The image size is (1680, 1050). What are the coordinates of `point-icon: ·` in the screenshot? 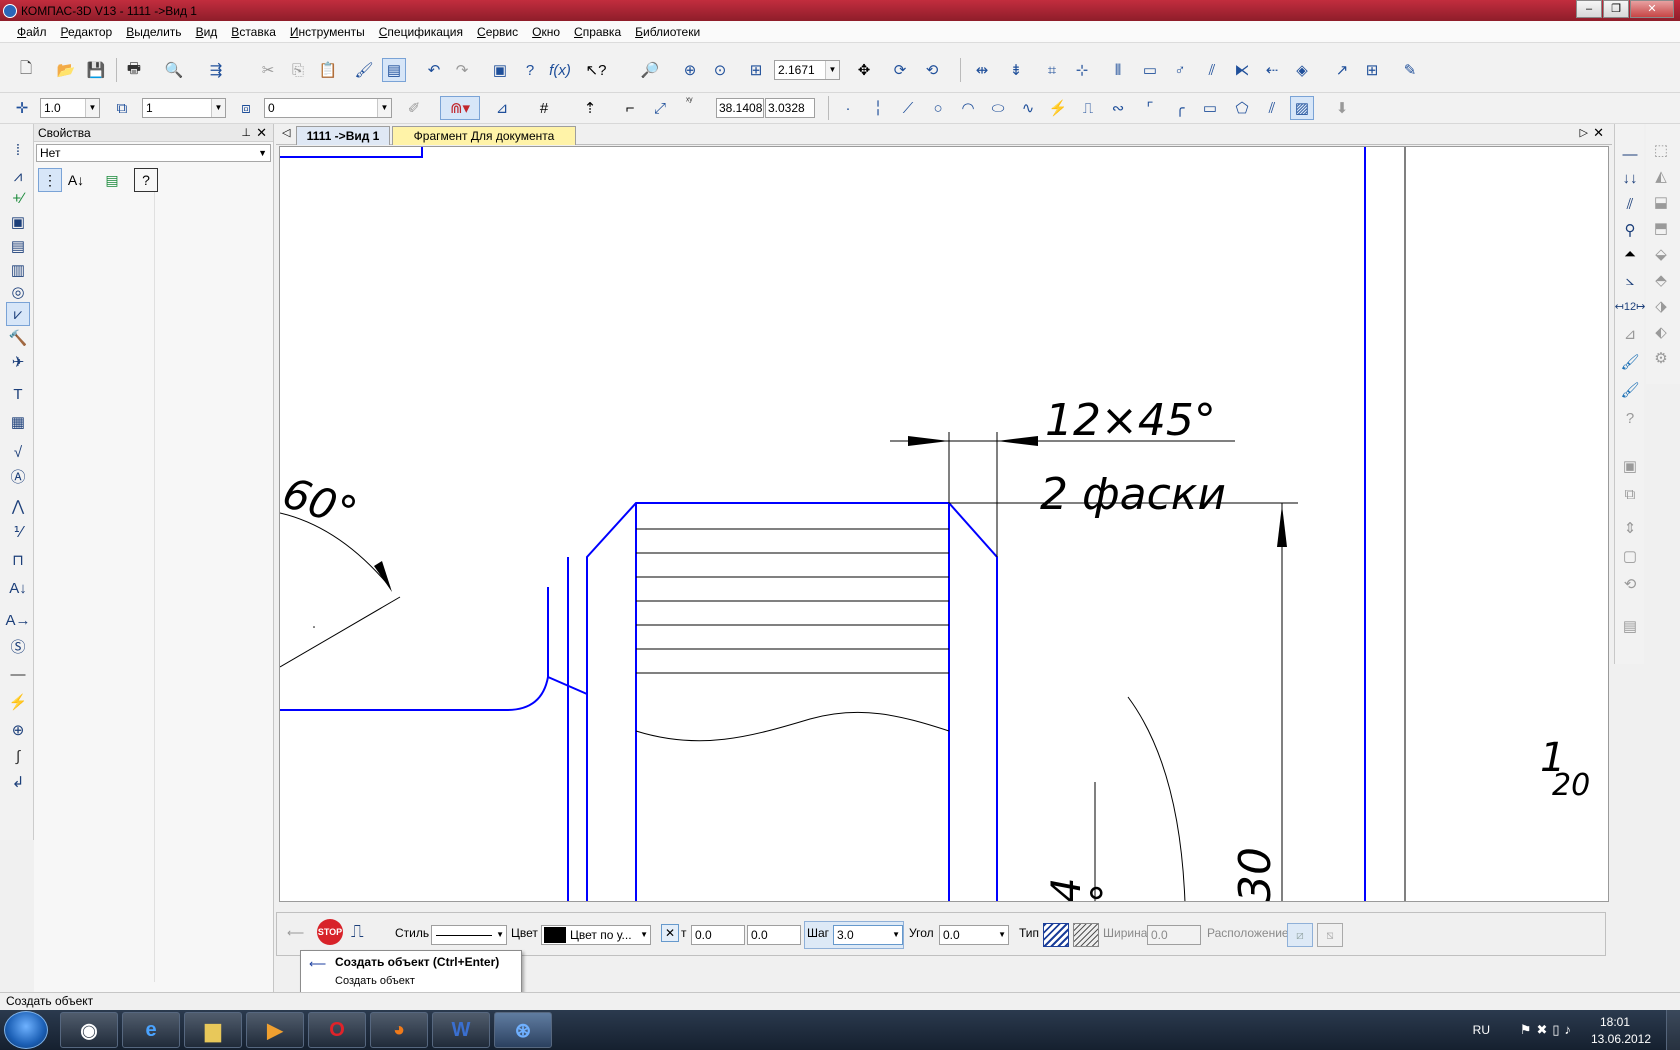 It's located at (848, 108).